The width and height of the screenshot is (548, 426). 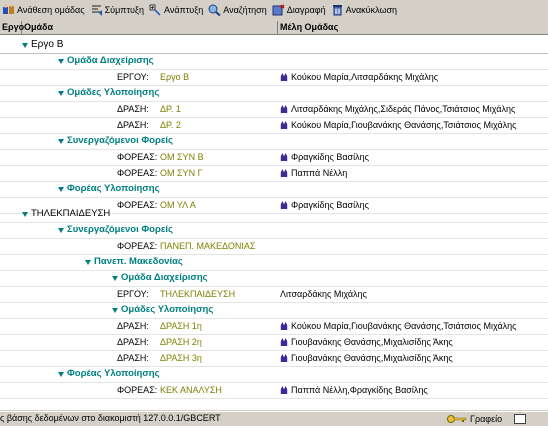 What do you see at coordinates (155, 10) in the screenshot?
I see `expand-icon` at bounding box center [155, 10].